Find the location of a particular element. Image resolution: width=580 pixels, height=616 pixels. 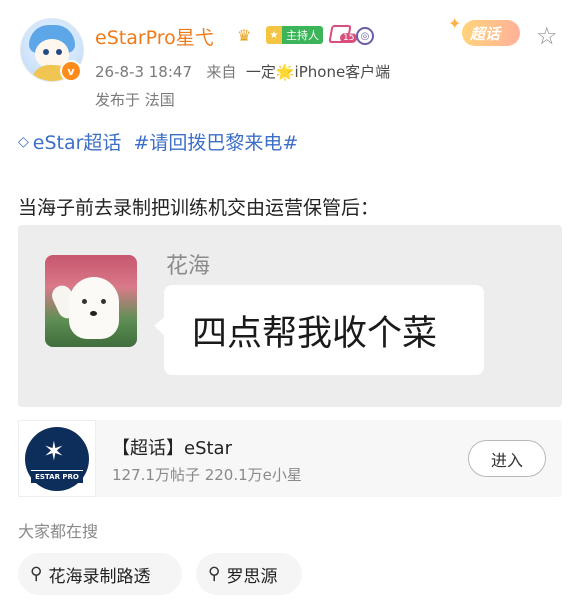

level-badge: 15 is located at coordinates (343, 35).